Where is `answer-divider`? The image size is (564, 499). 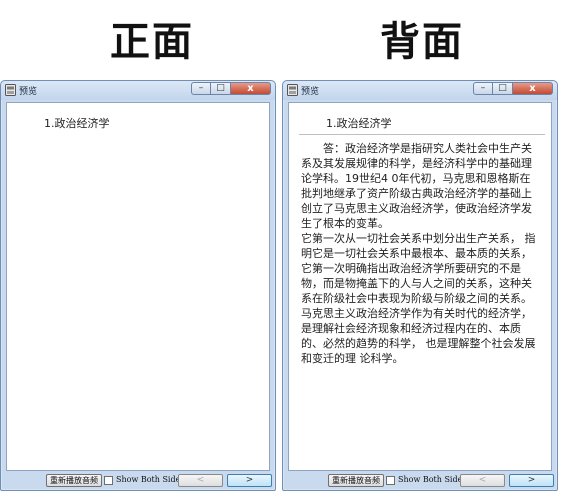
answer-divider is located at coordinates (422, 134).